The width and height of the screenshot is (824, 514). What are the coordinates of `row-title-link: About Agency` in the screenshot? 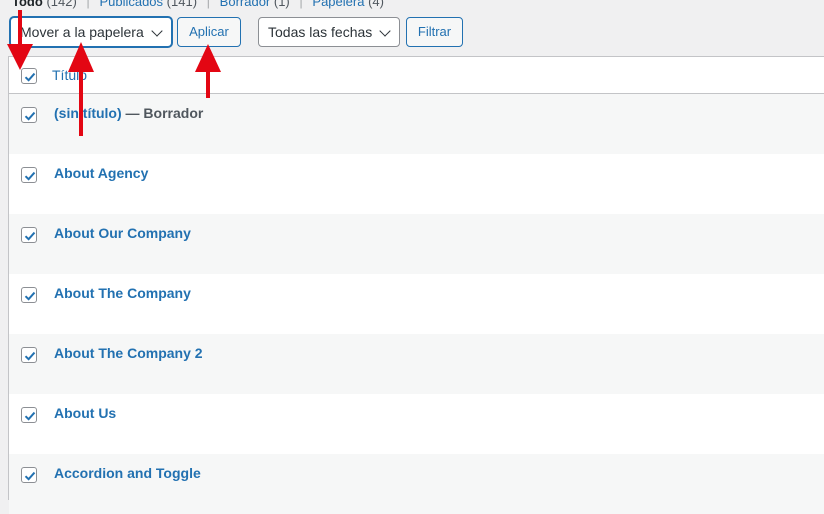 It's located at (101, 173).